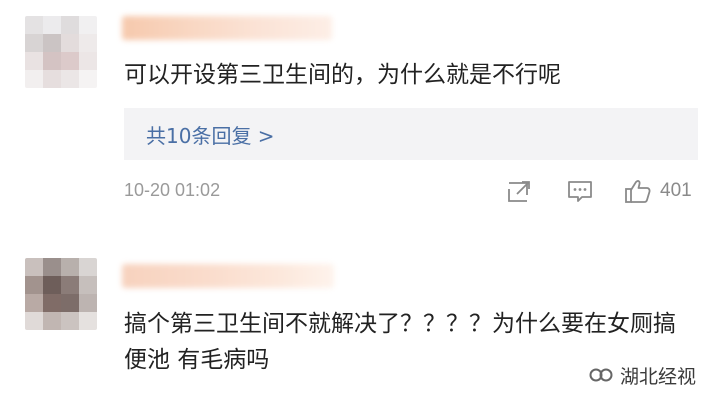 The image size is (709, 405). Describe the element at coordinates (411, 191) in the screenshot. I see `comment-meta-row: 10-20 01:02 401` at that location.